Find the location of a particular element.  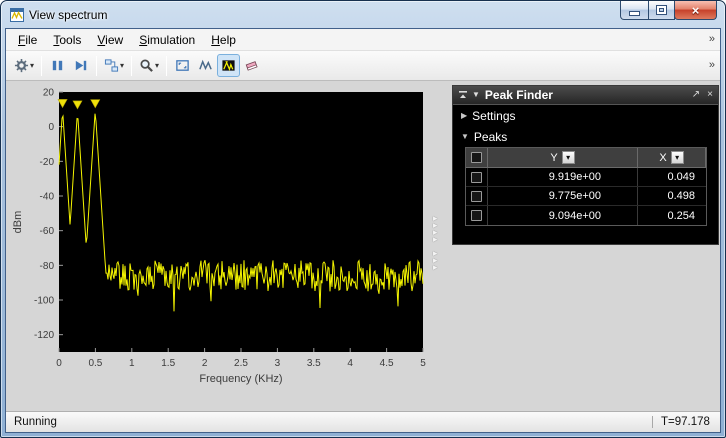

menu-tools: Tools is located at coordinates (67, 40).